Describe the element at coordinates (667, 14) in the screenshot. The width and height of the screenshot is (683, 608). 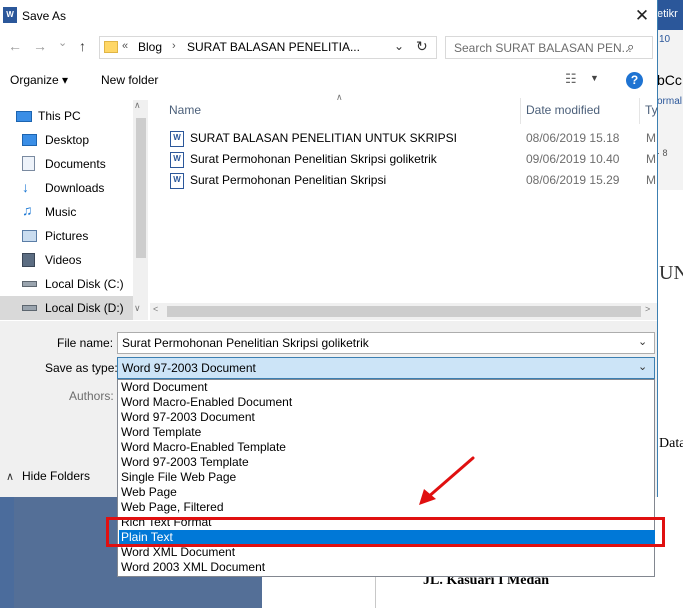
I see `ribbon-title-fragment: etikr` at that location.